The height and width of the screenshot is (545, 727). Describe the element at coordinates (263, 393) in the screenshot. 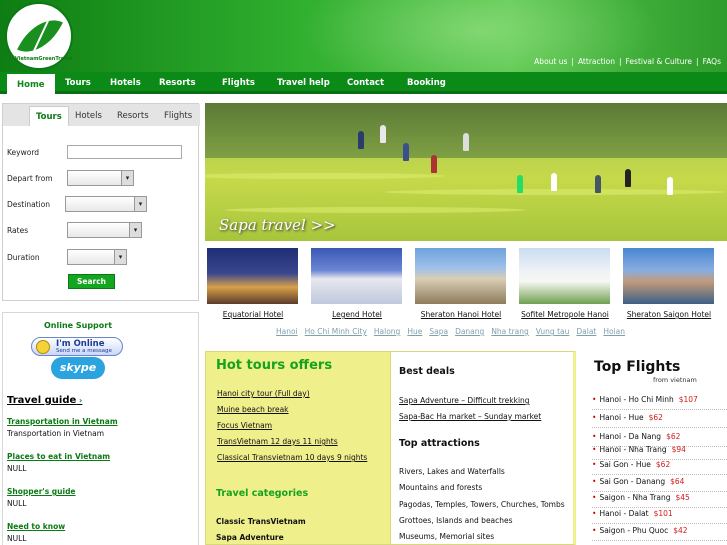

I see `hot-tour-link: Hanoi city tour (Full day)` at that location.